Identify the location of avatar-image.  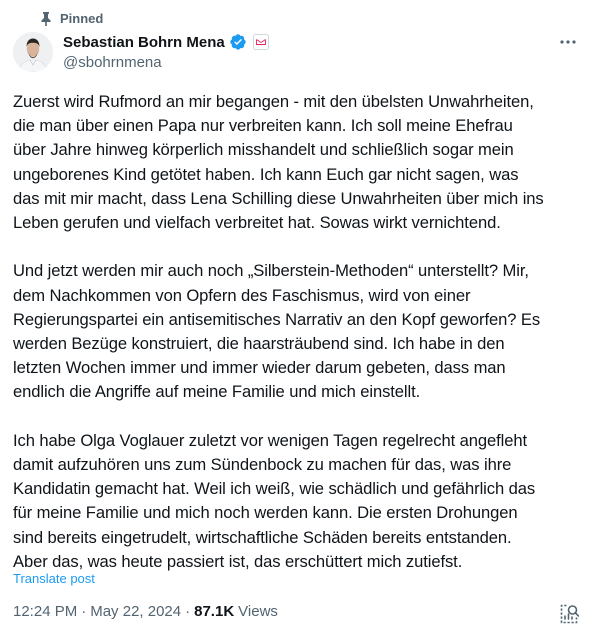
(33, 52).